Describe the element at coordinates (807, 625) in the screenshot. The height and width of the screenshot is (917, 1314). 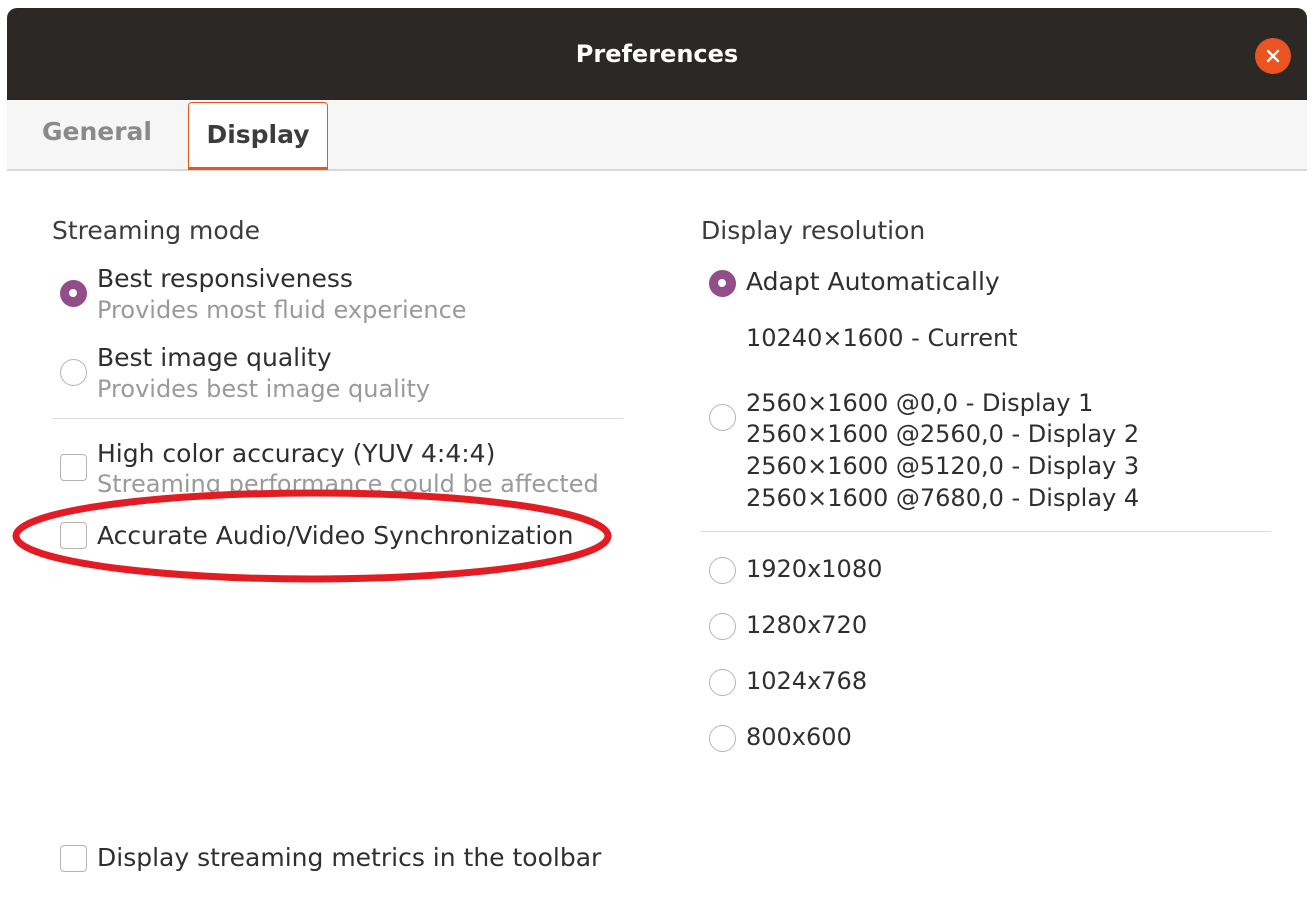
I see `resolution-1280x720-label: 1280x720` at that location.